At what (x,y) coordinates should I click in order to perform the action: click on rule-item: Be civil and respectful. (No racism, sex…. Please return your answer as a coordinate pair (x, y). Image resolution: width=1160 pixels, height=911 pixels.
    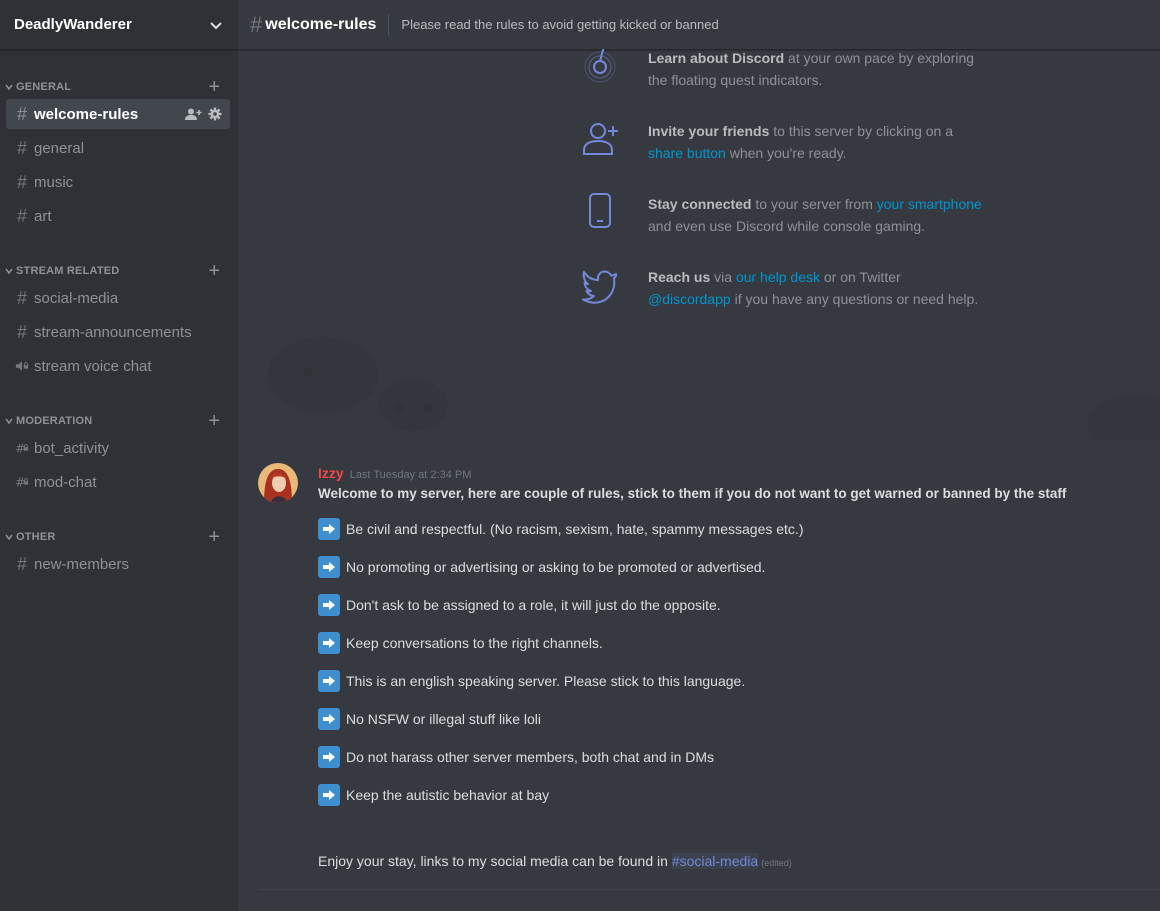
    Looking at the image, I should click on (560, 529).